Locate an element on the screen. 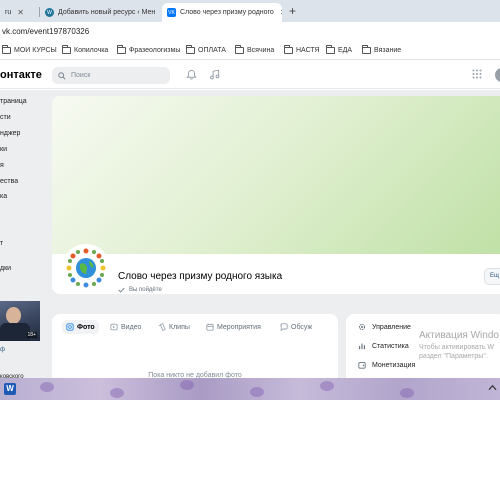  menu-item-management: Управление is located at coordinates (384, 327).